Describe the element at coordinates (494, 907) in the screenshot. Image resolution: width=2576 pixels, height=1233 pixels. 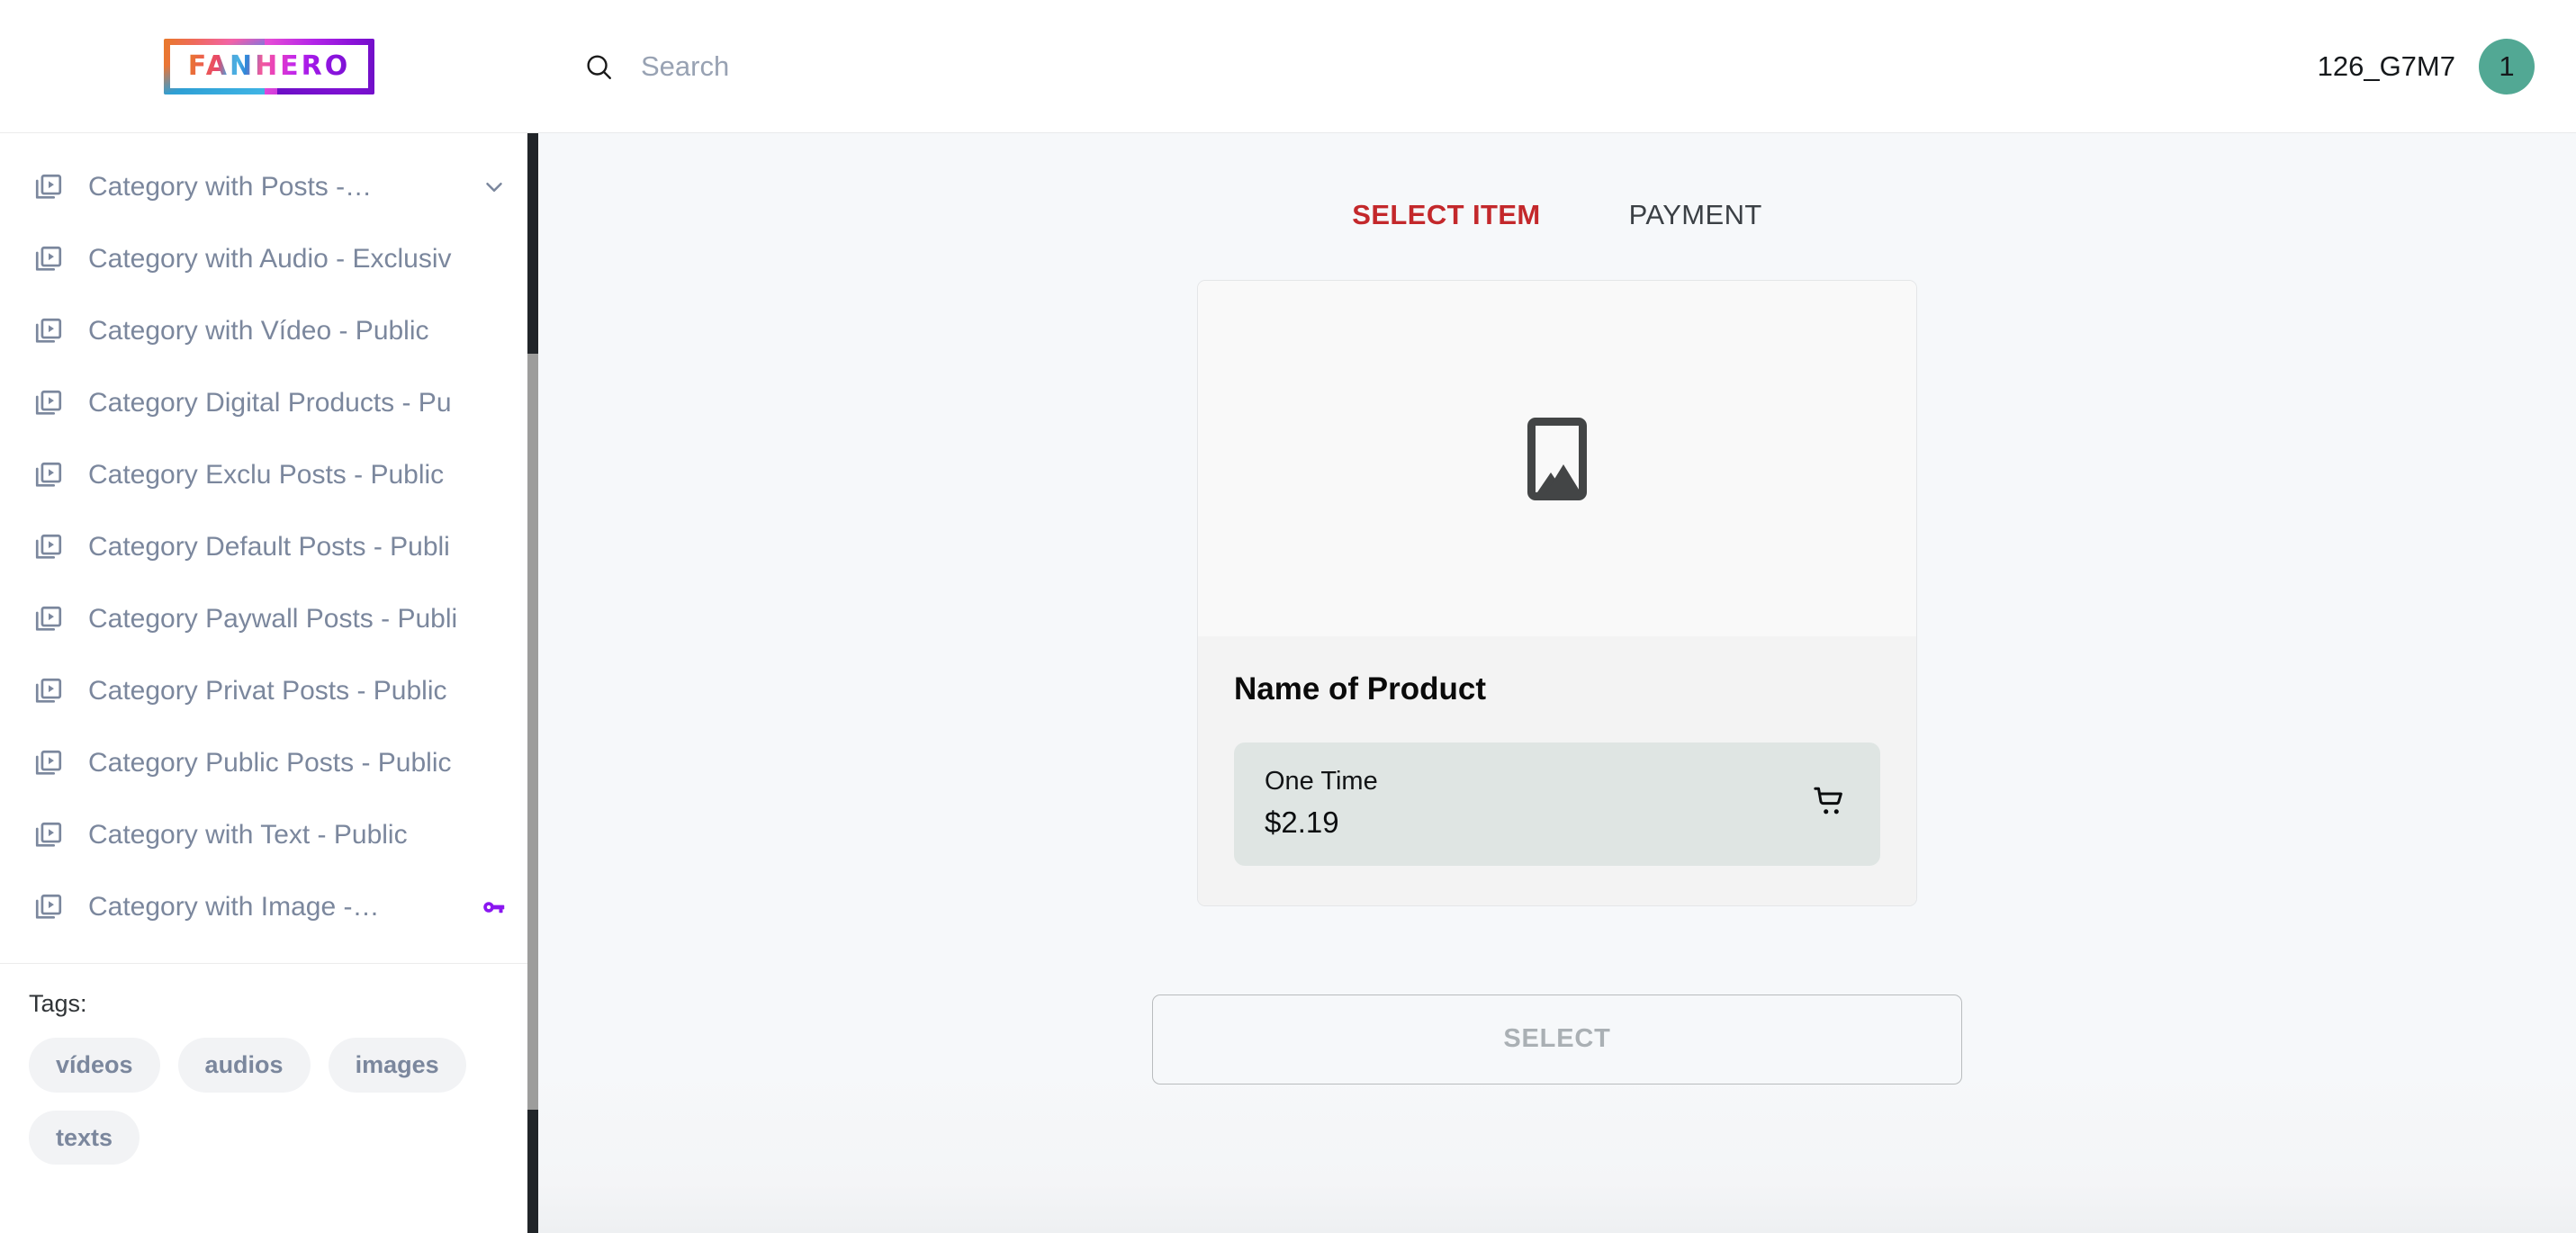
I see `key-icon` at that location.